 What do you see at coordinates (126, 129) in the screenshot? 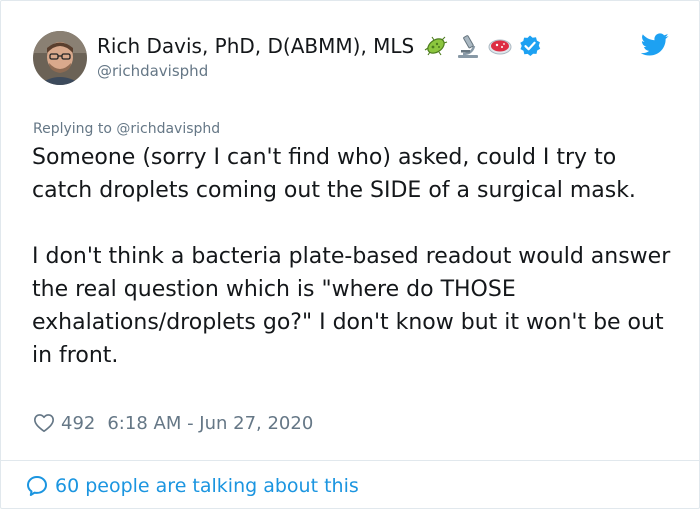
I see `replying-to: Replying to @richdavisphd` at bounding box center [126, 129].